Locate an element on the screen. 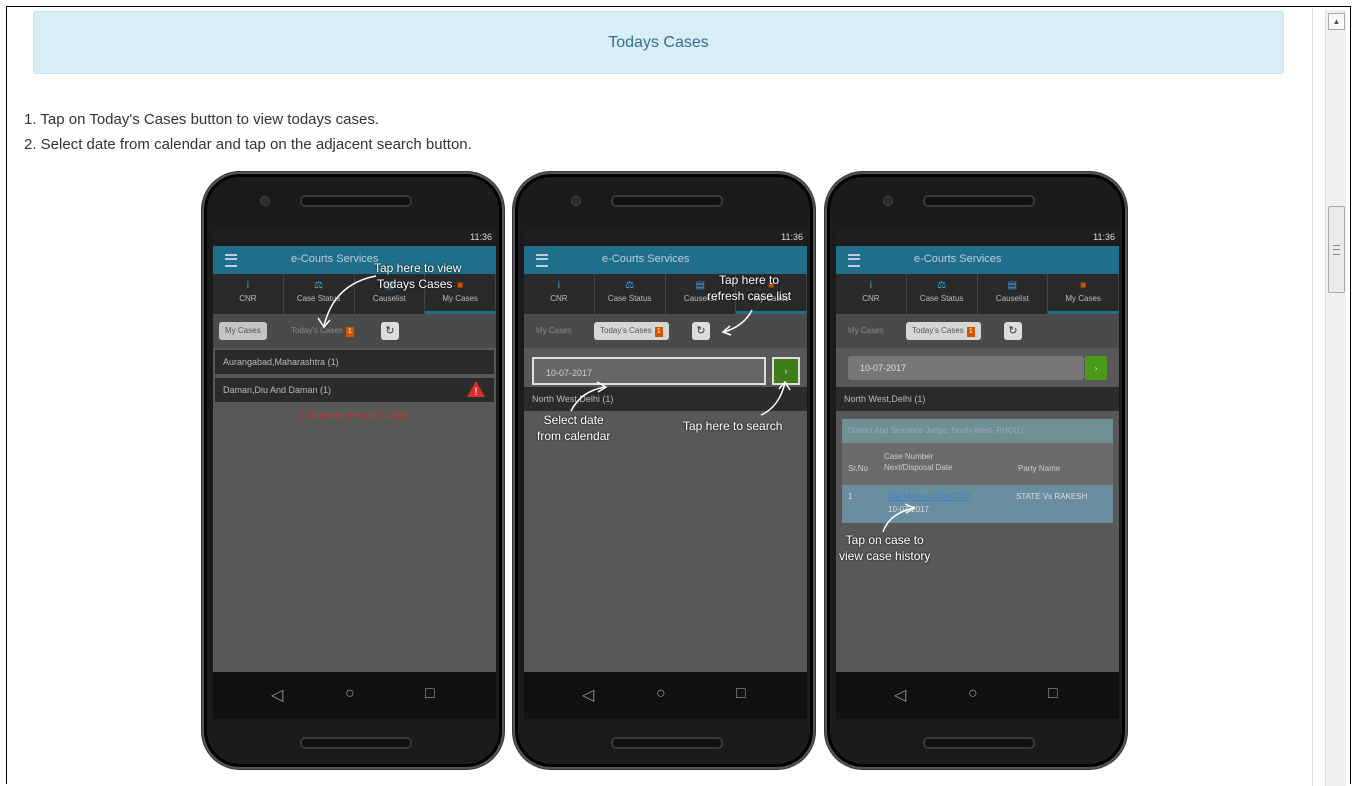 This screenshot has width=1353, height=786. search-button: › is located at coordinates (1096, 368).